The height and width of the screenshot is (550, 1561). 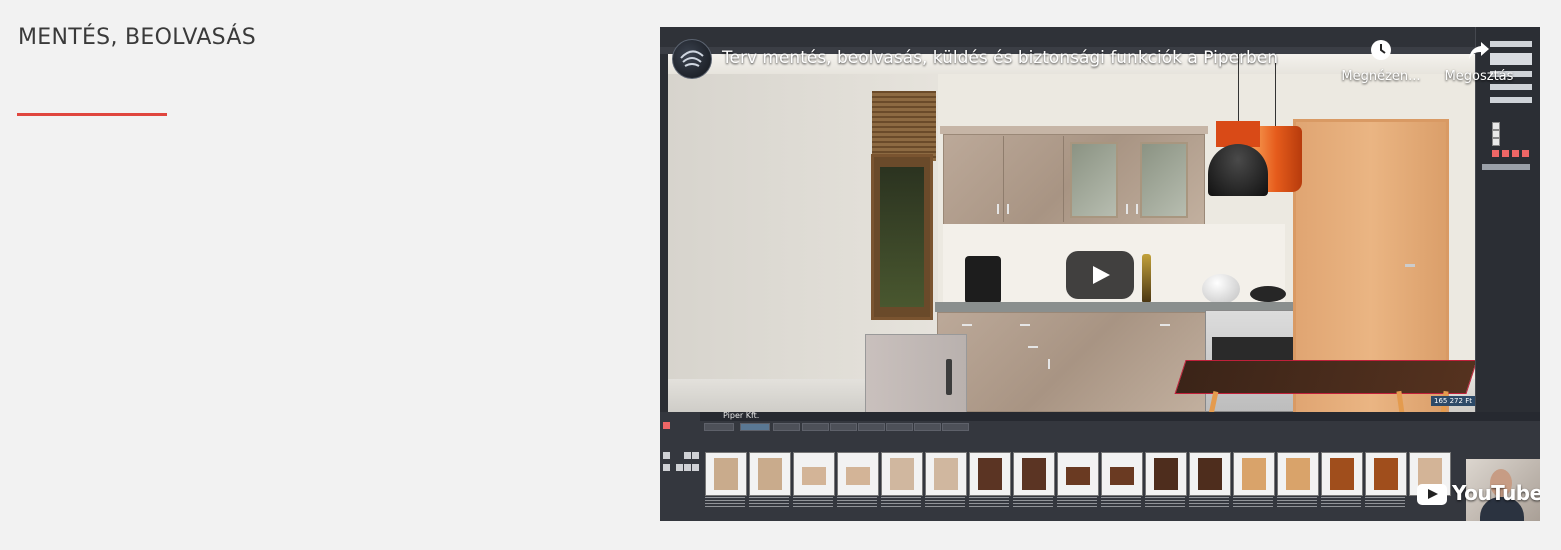 I want to click on play-button, so click(x=1100, y=275).